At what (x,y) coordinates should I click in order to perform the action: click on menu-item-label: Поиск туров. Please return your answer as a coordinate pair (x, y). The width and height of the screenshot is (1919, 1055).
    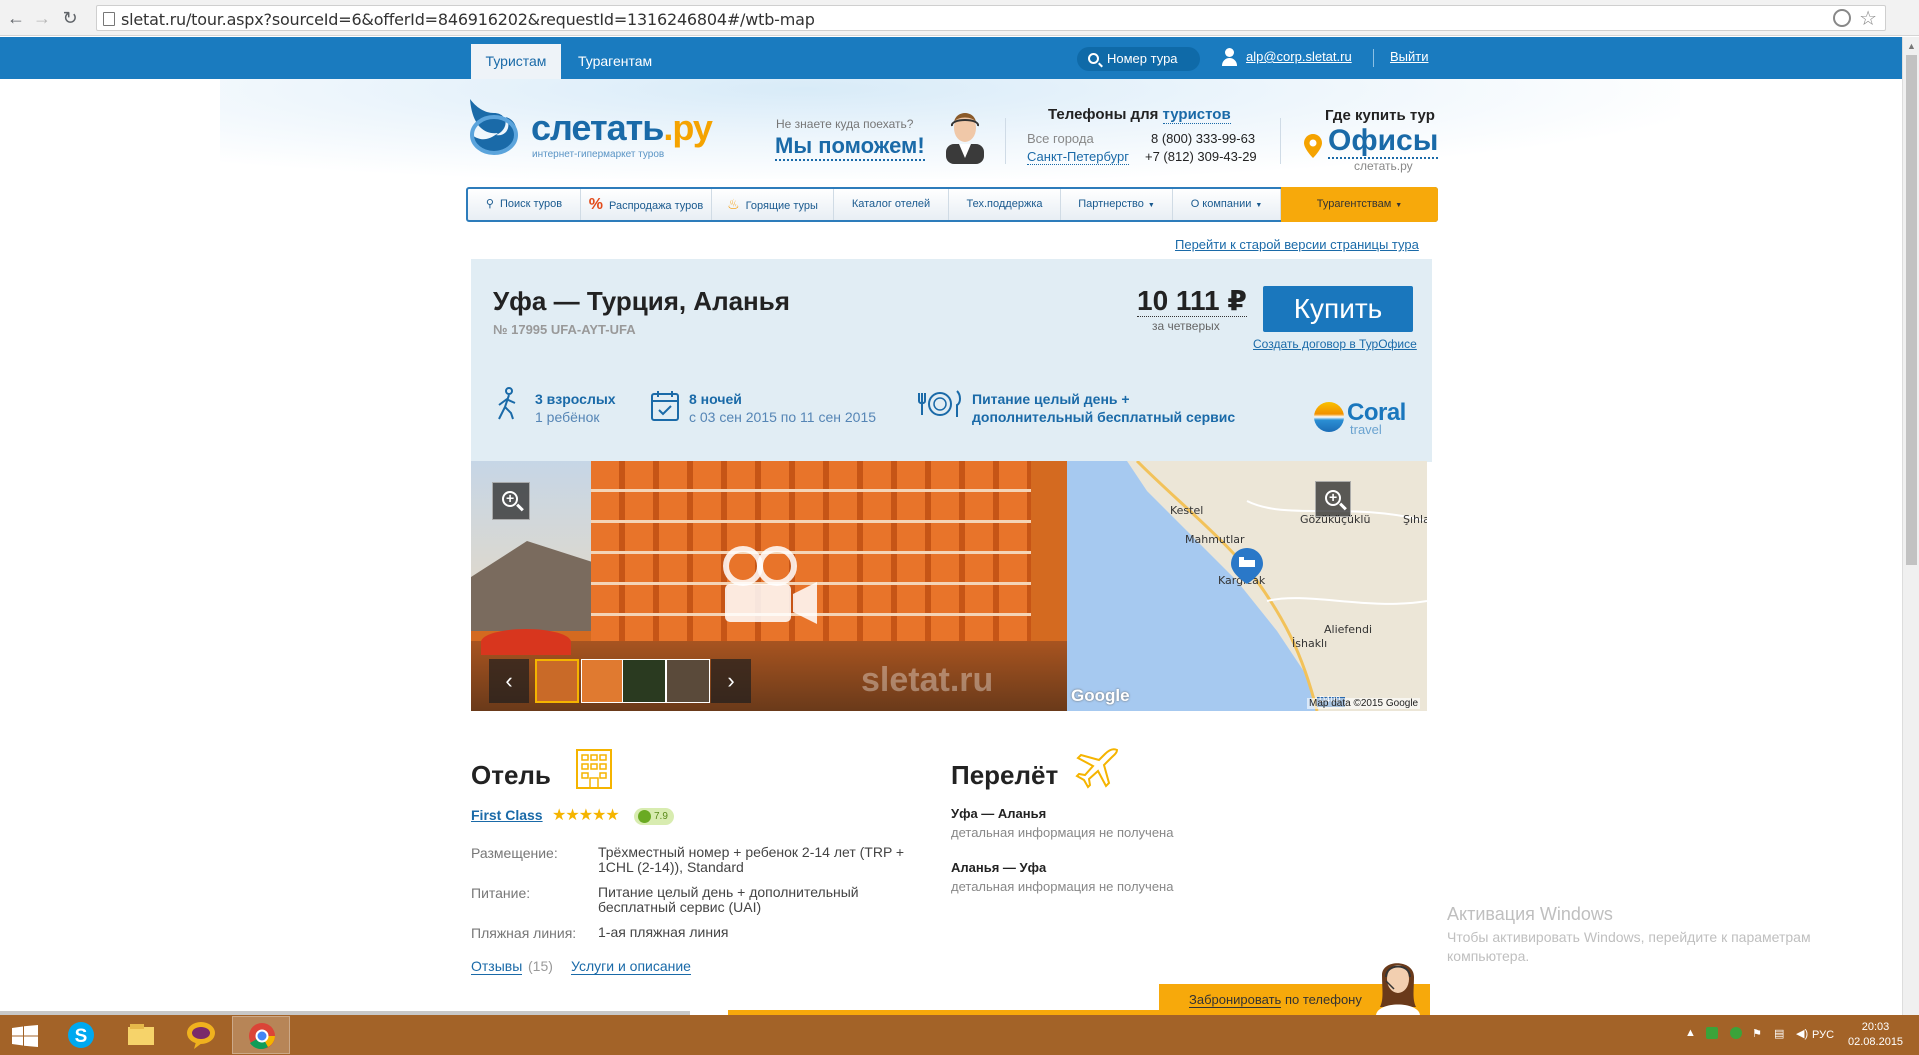
    Looking at the image, I should click on (531, 204).